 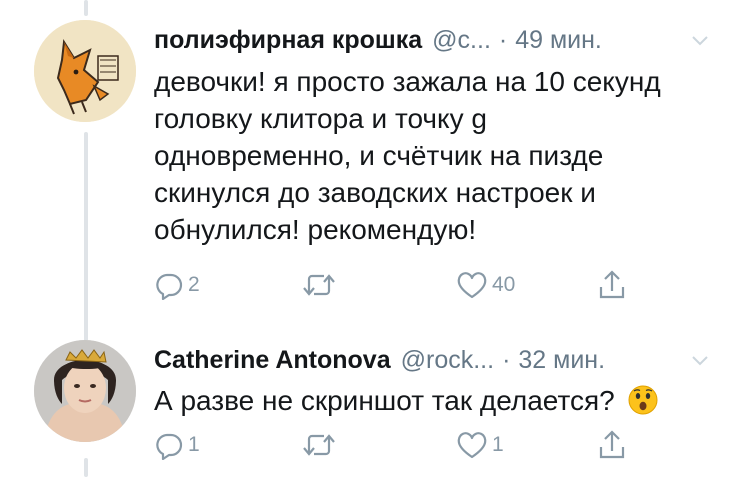 I want to click on woman-avatar-icon, so click(x=85, y=391).